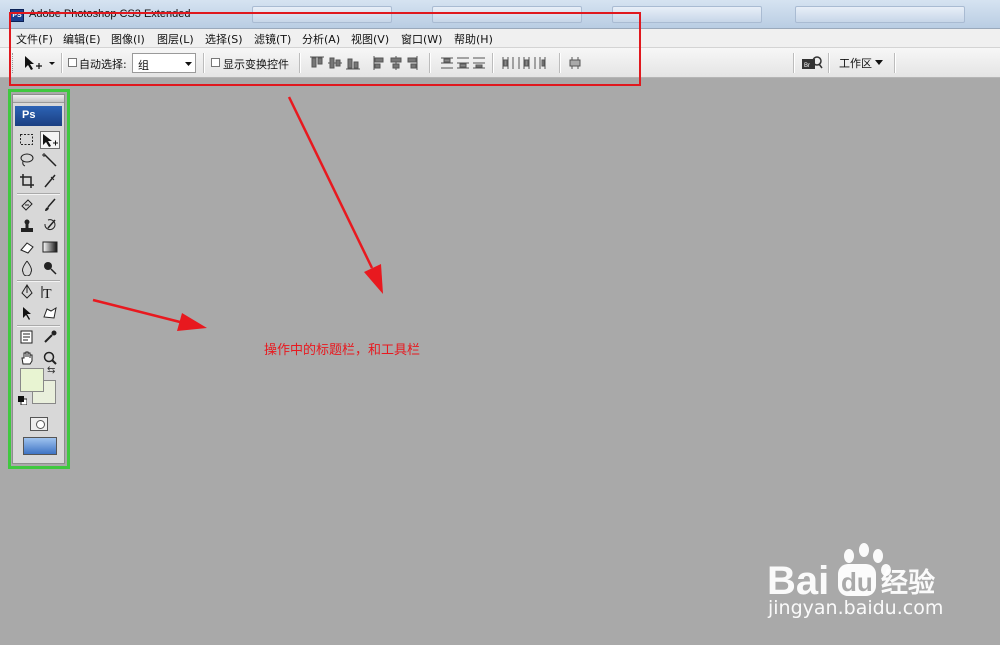 Image resolution: width=1000 pixels, height=645 pixels. Describe the element at coordinates (342, 350) in the screenshot. I see `annotation-caption: 操作中的标题栏，和工具栏` at that location.